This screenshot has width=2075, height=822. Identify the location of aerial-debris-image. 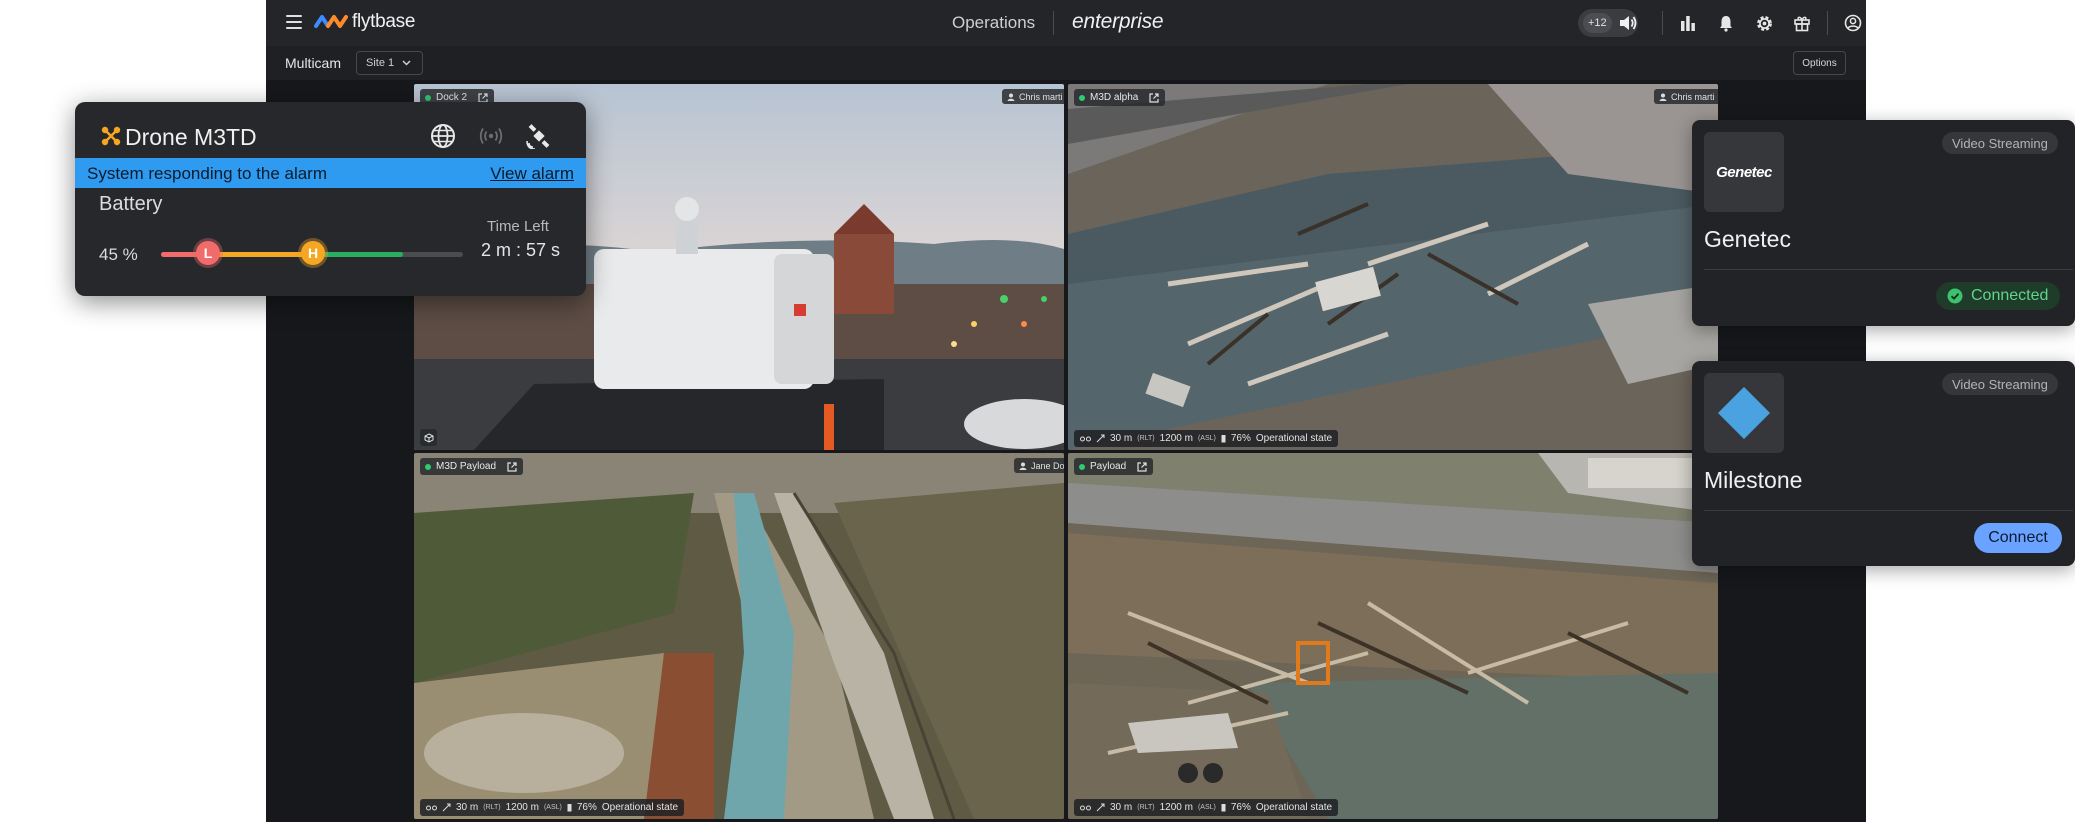
(1393, 636).